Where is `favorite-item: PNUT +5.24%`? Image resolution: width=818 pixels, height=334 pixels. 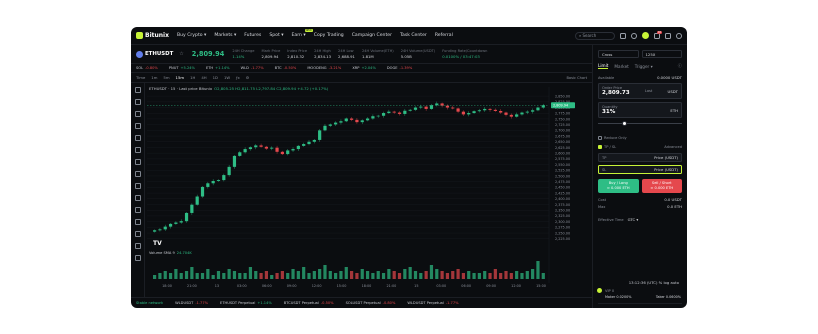 favorite-item: PNUT +5.24% is located at coordinates (182, 68).